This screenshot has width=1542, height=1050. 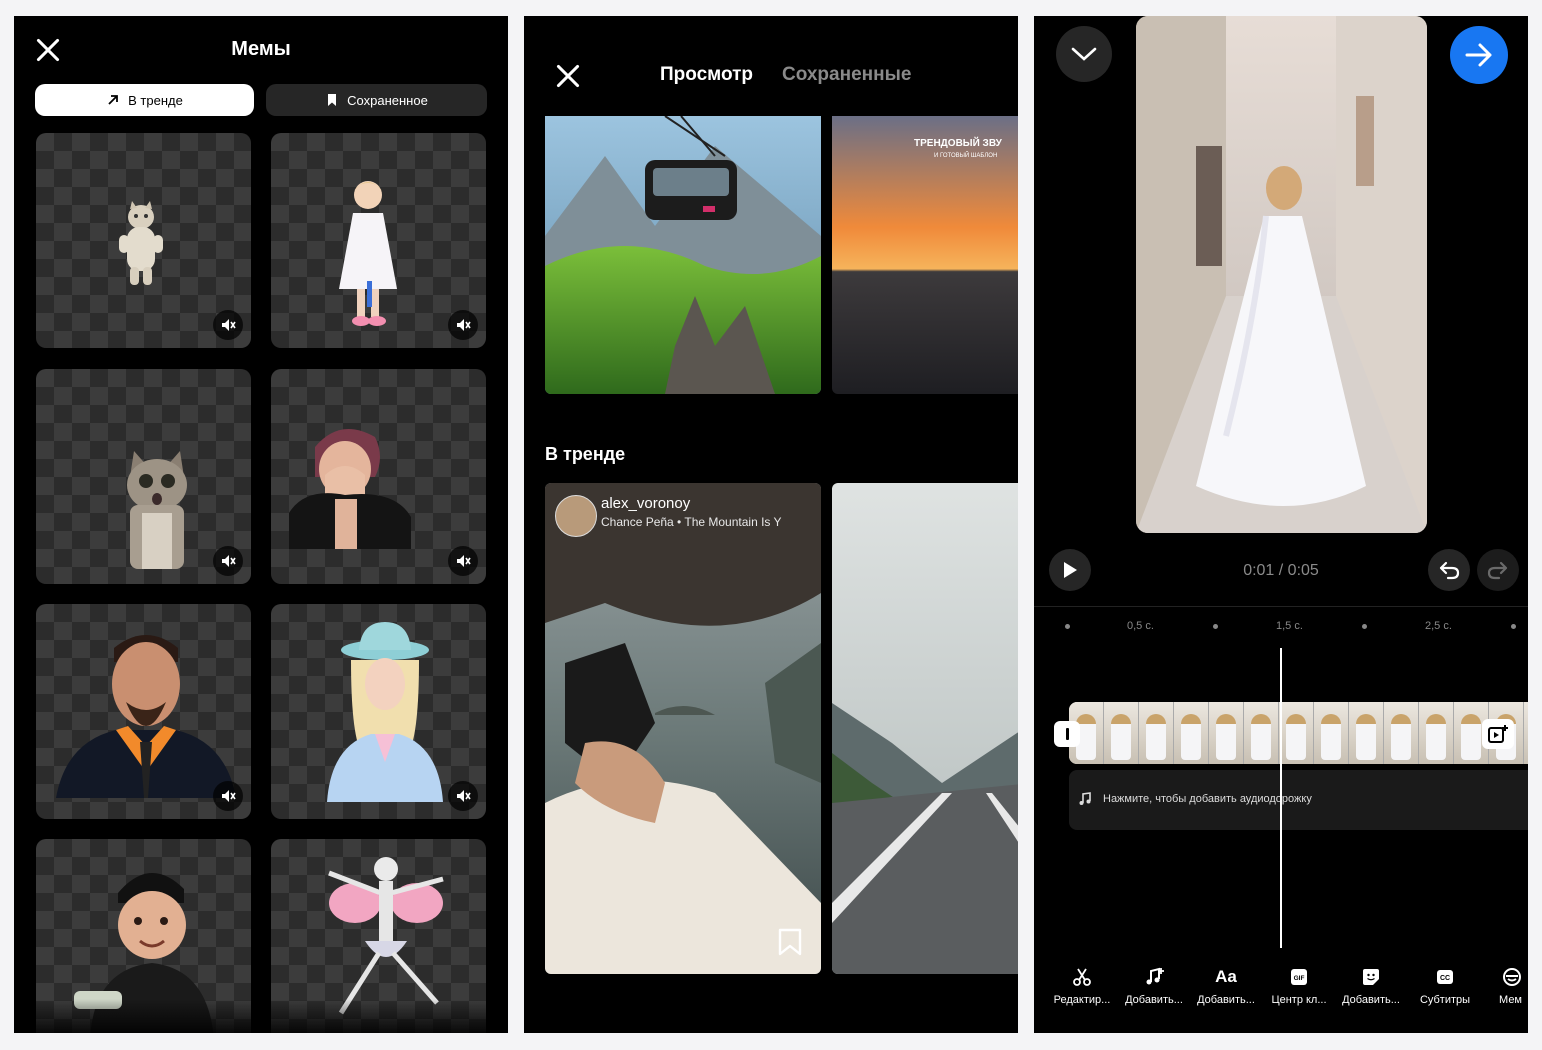 What do you see at coordinates (386, 936) in the screenshot?
I see `skeleton-sticker` at bounding box center [386, 936].